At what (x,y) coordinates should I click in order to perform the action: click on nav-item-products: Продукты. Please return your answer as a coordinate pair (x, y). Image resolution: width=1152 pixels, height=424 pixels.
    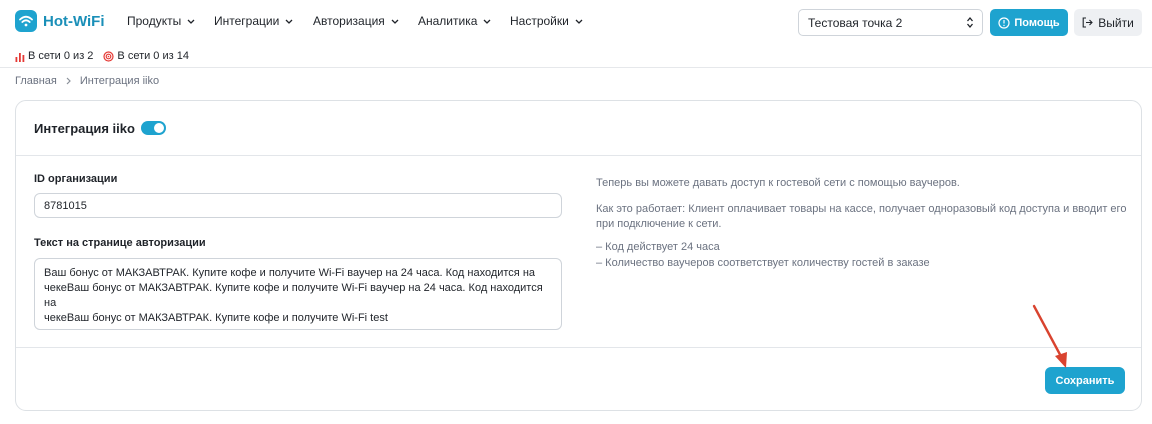
    Looking at the image, I should click on (170, 21).